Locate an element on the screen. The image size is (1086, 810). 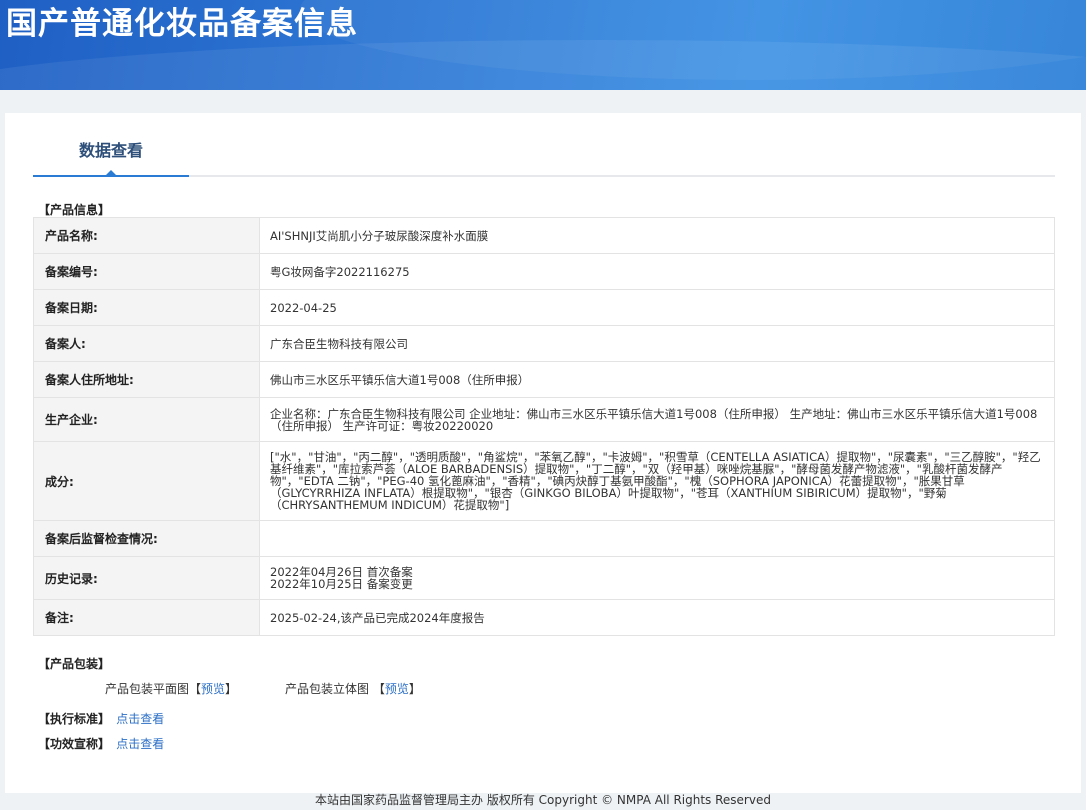
table-row: 备案后监督检查情况: is located at coordinates (544, 538).